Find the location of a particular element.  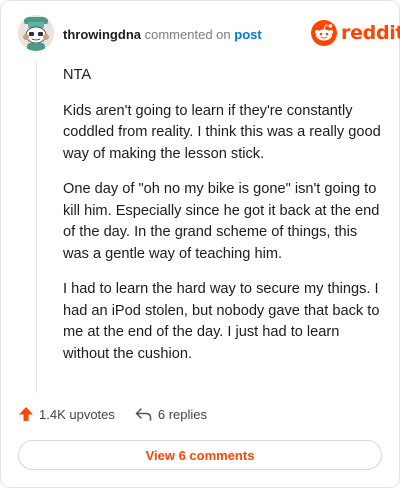

reddit-wordmark: reddit is located at coordinates (370, 33).